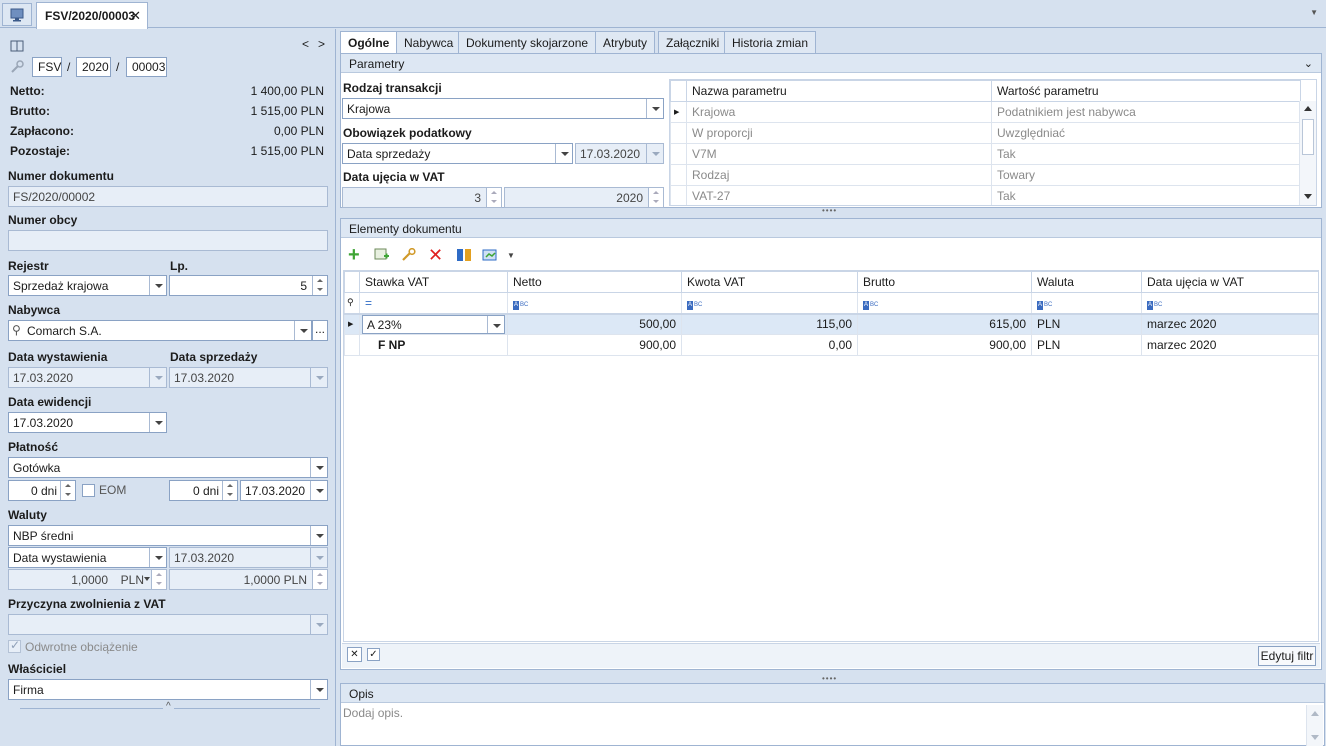 This screenshot has height=746, width=1326. Describe the element at coordinates (594, 282) in the screenshot. I see `column-header-netto: Netto` at that location.